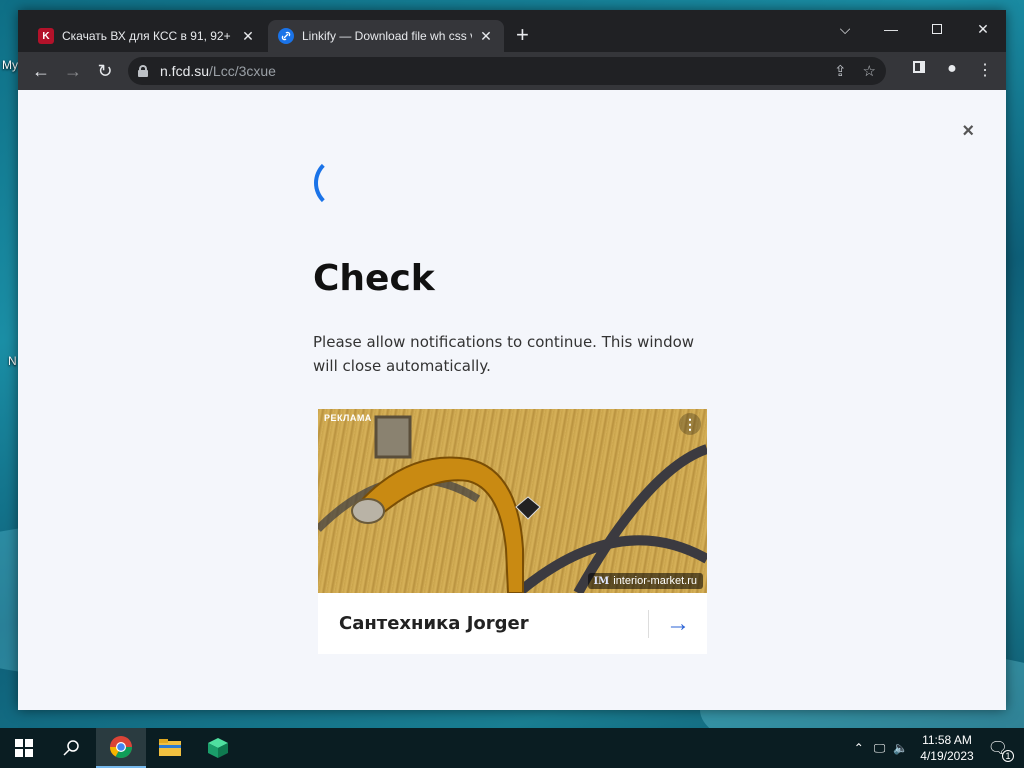 This screenshot has width=1024, height=768. What do you see at coordinates (880, 748) in the screenshot?
I see `network-icon: 🖵` at bounding box center [880, 748].